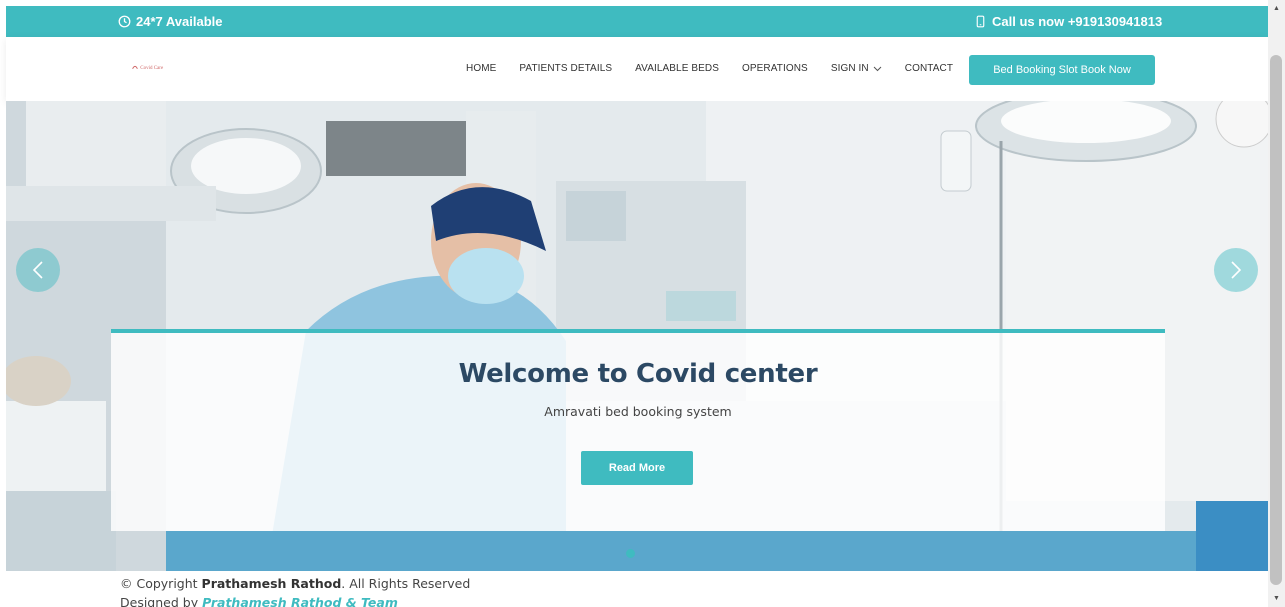 Image resolution: width=1285 pixels, height=607 pixels. I want to click on nav-home-label: HOME, so click(481, 68).